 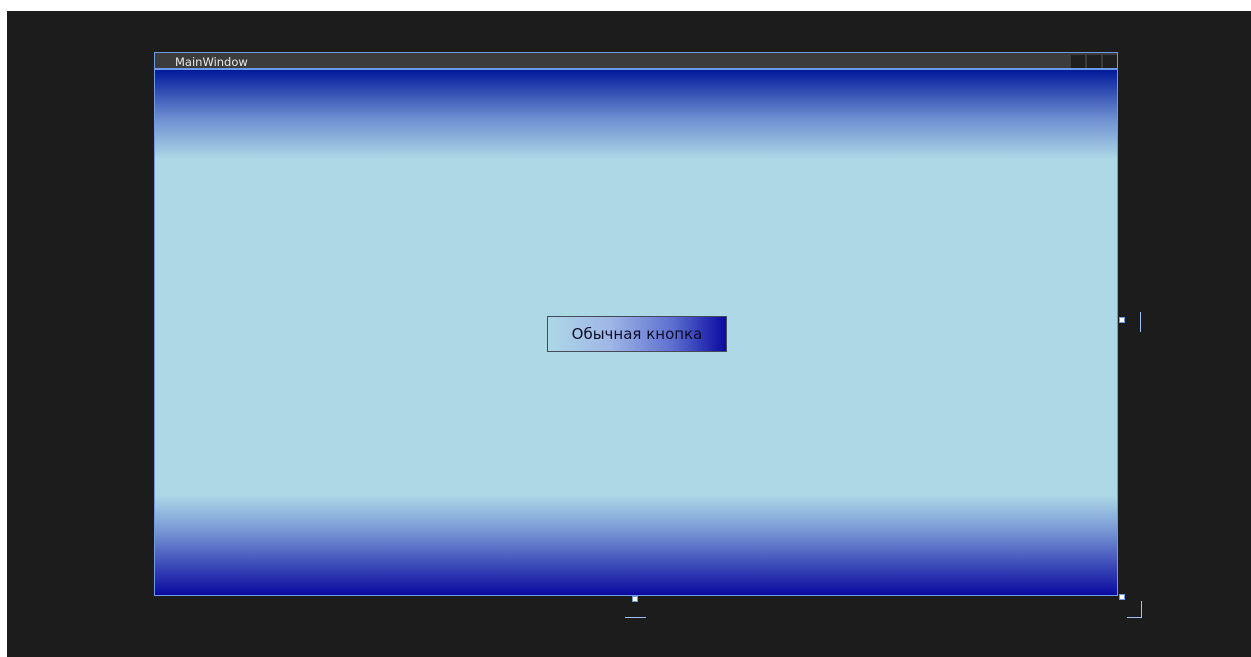 What do you see at coordinates (1122, 597) in the screenshot?
I see `resize-handle-corner` at bounding box center [1122, 597].